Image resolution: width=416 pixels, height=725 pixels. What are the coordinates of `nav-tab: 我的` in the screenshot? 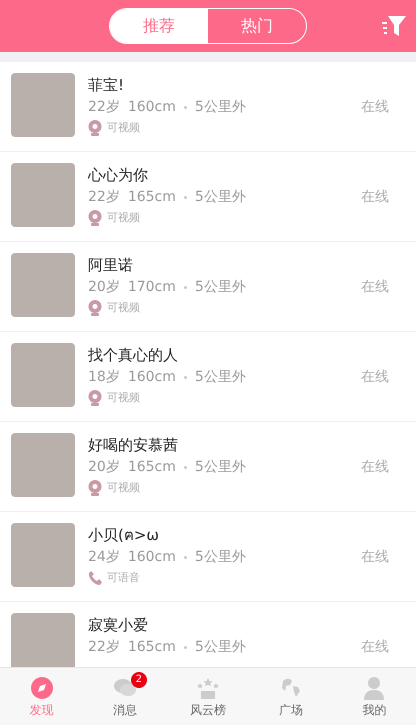 It's located at (374, 696).